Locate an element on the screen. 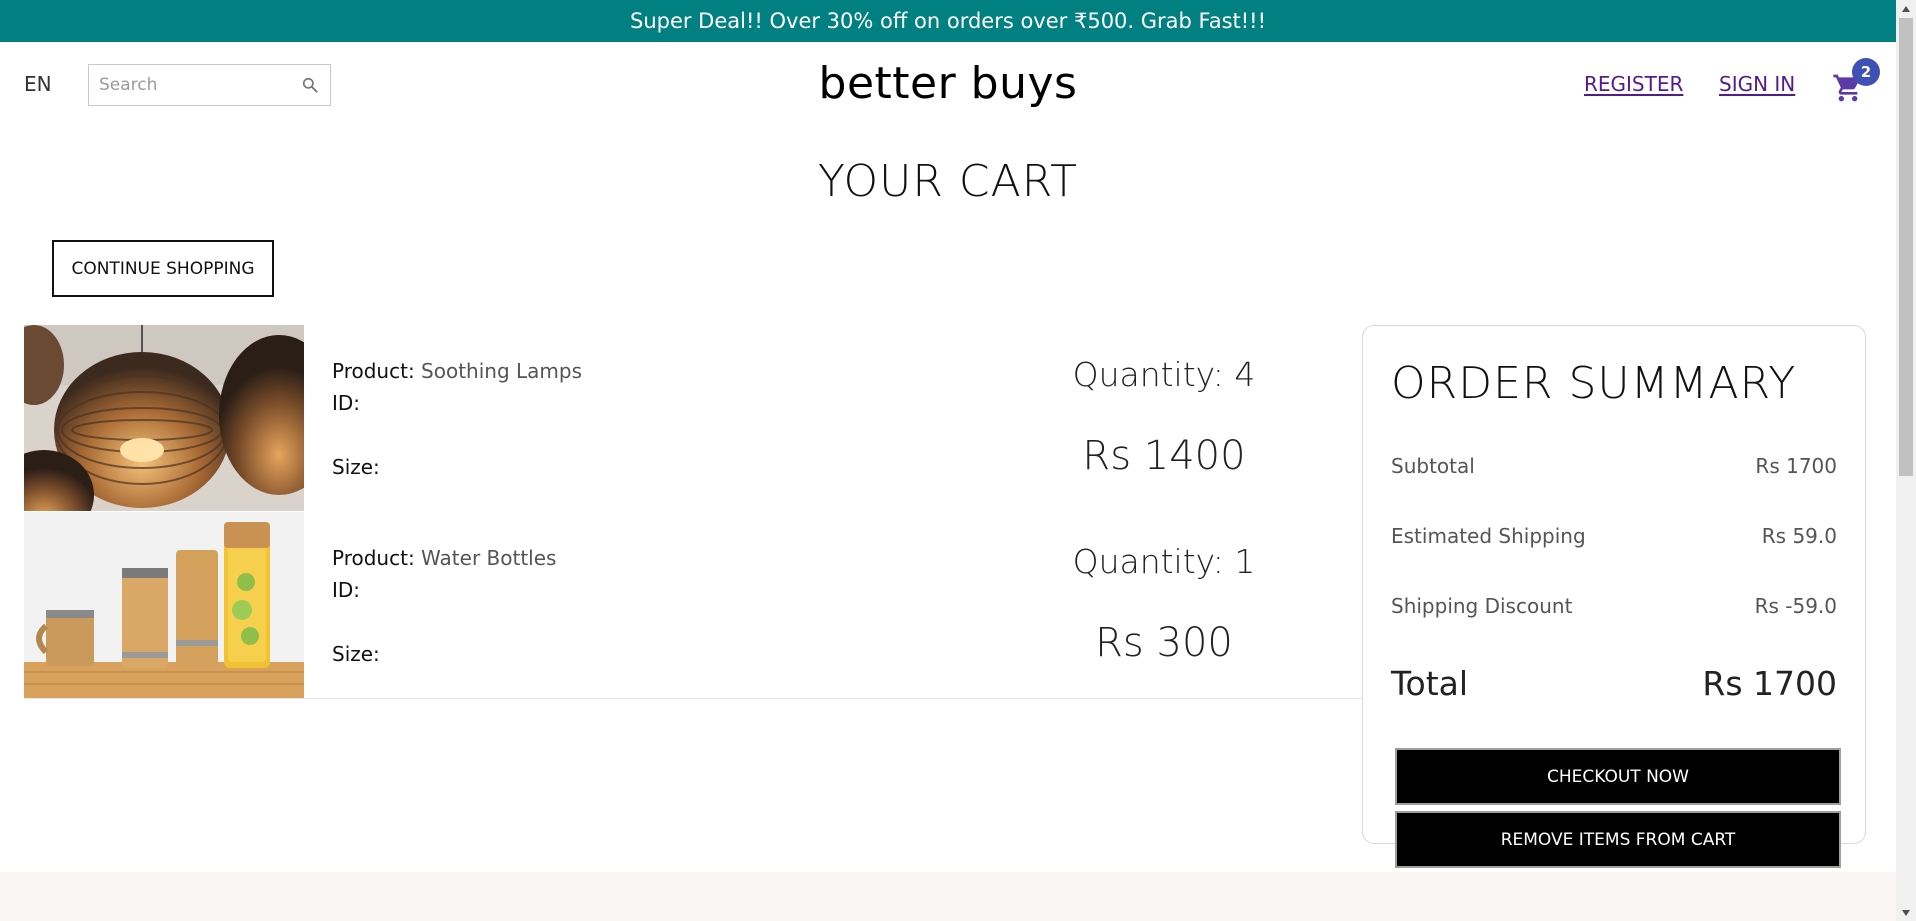 The image size is (1916, 921). scrollbar-thumb is located at coordinates (1906, 247).